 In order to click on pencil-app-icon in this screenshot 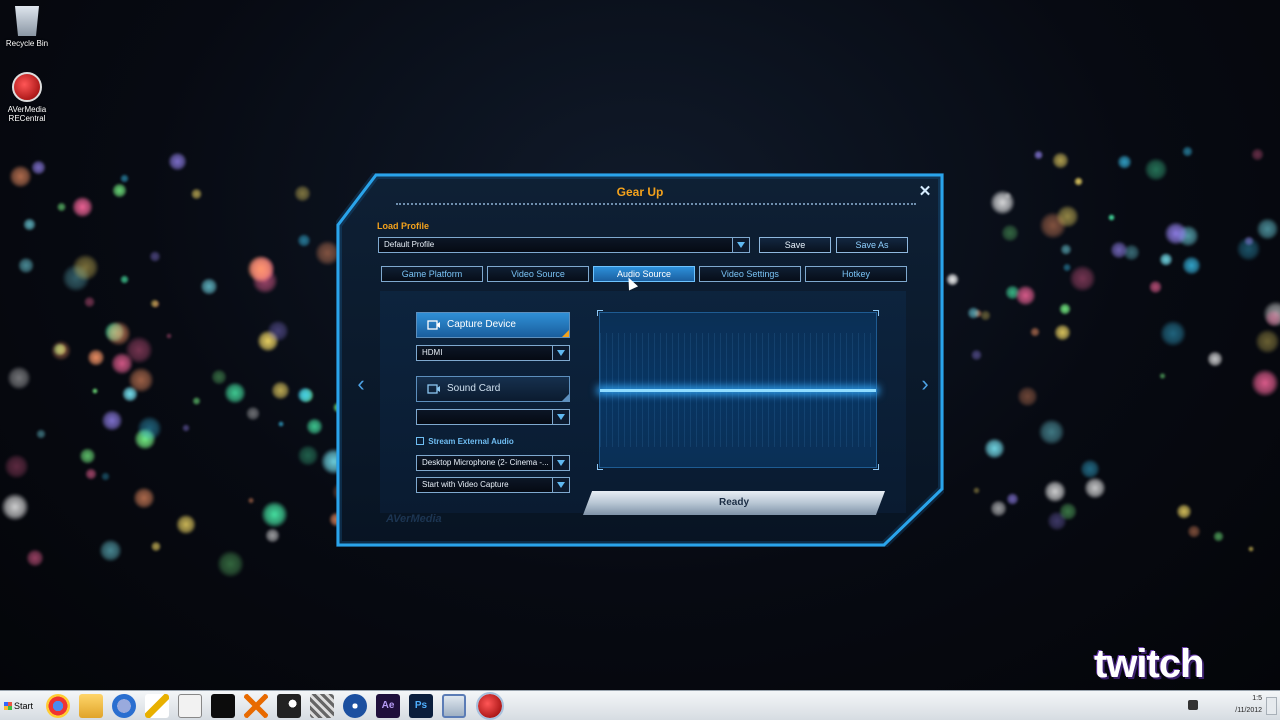, I will do `click(157, 706)`.